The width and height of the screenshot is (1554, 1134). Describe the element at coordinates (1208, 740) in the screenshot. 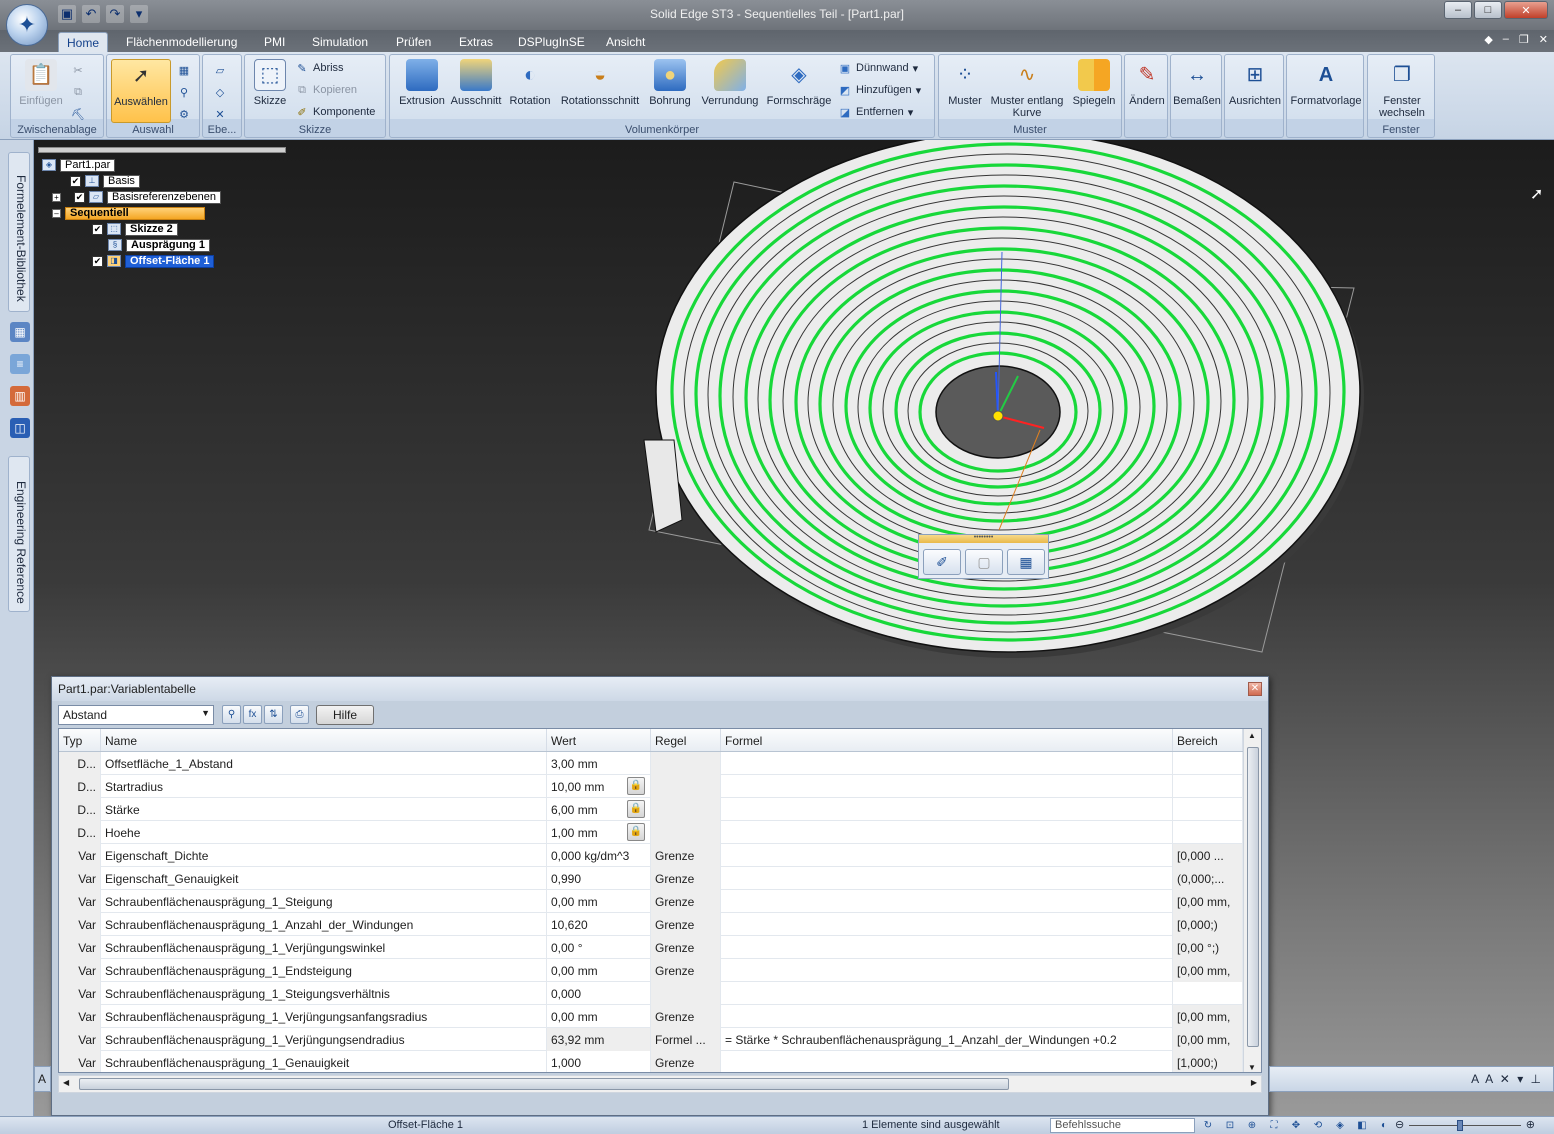

I see `col-bereich: Bereich` at that location.